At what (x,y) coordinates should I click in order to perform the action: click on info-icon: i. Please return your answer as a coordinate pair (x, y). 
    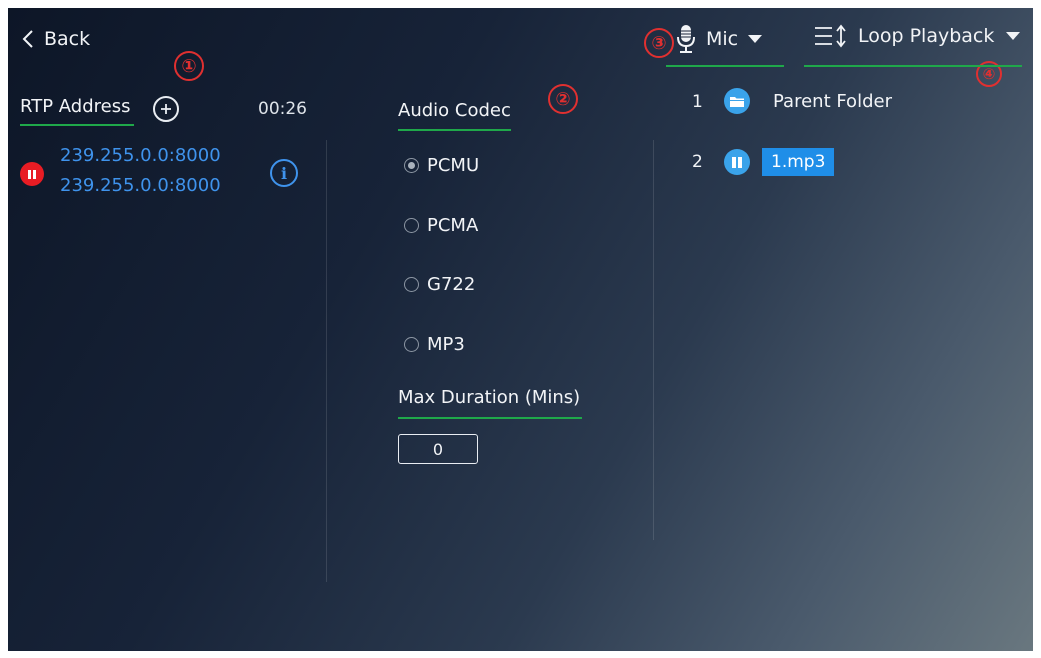
    Looking at the image, I should click on (284, 173).